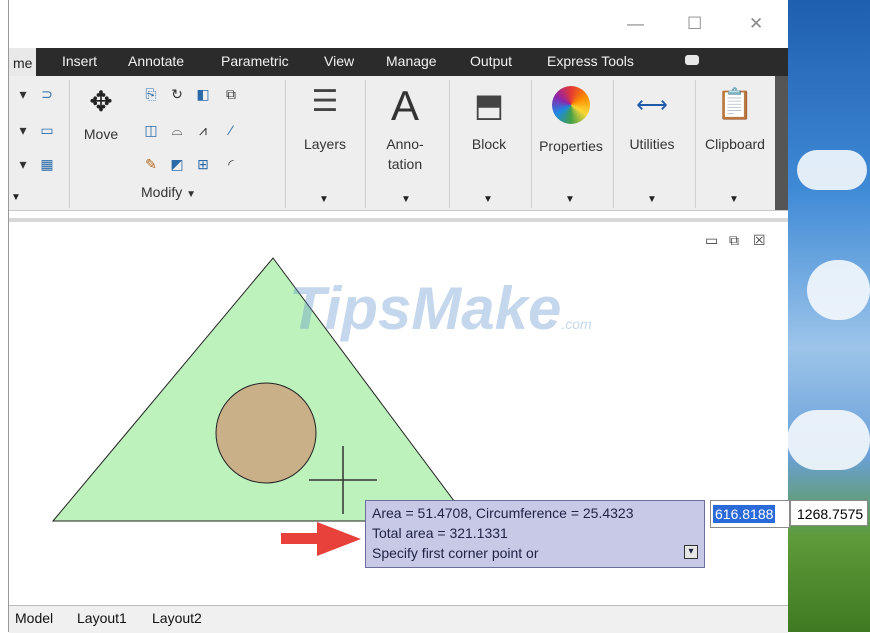 This screenshot has height=633, width=870. What do you see at coordinates (571, 146) in the screenshot?
I see `properties-label: Properties` at bounding box center [571, 146].